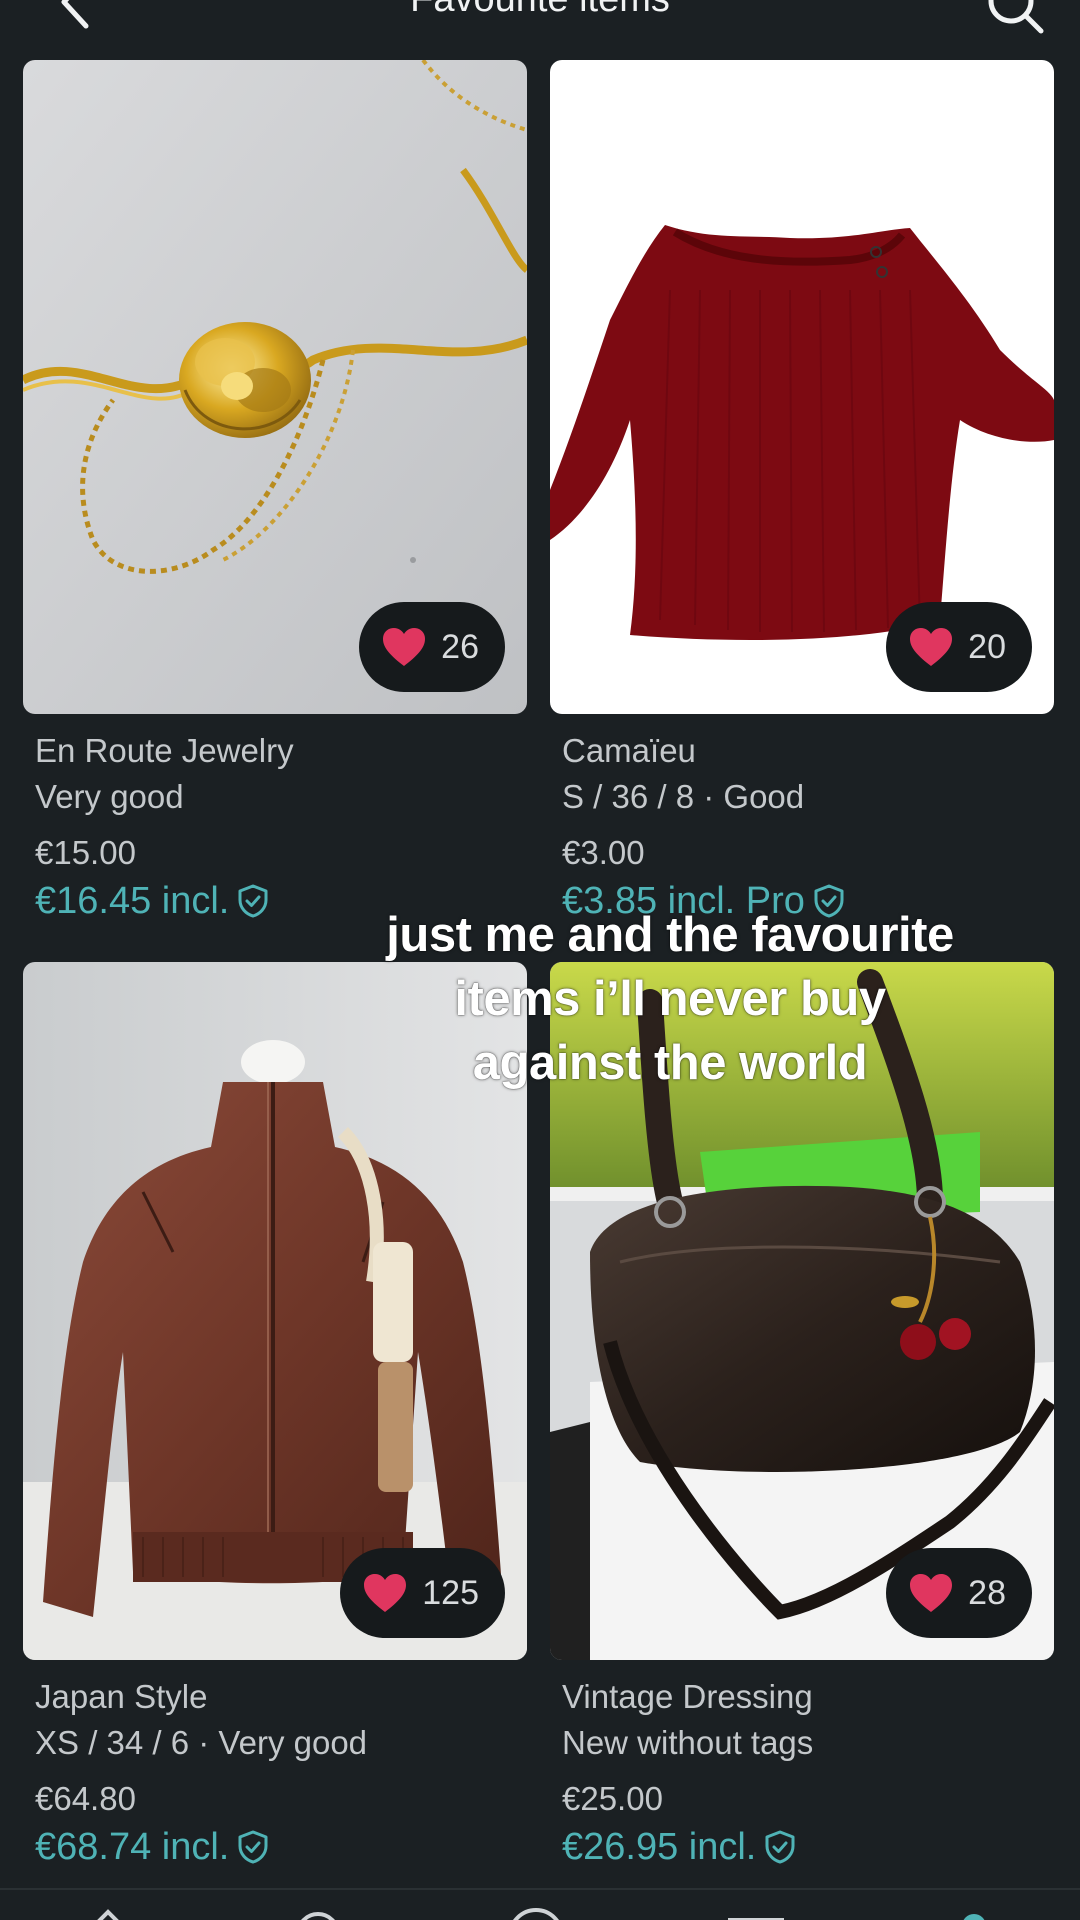 This screenshot has width=1080, height=1920. Describe the element at coordinates (688, 1742) in the screenshot. I see `item-details: New without tags` at that location.